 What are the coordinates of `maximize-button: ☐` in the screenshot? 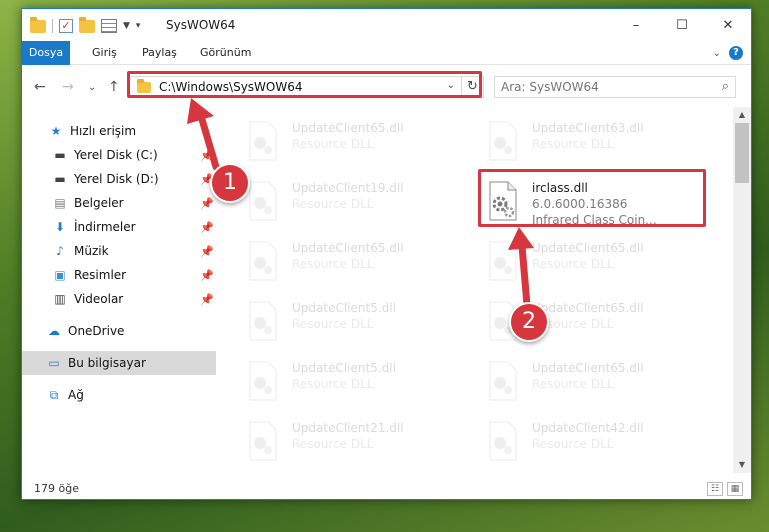 It's located at (682, 25).